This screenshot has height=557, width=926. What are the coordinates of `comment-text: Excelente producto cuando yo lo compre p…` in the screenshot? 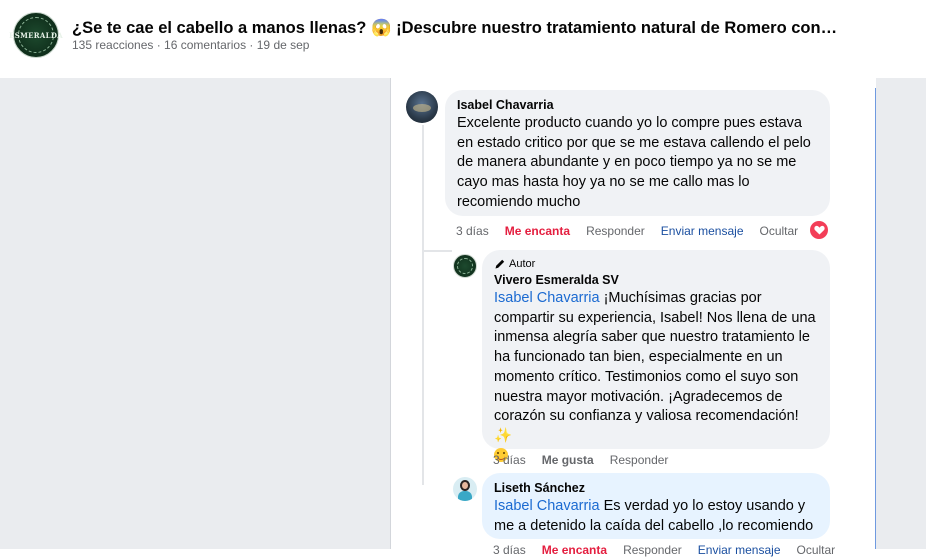 It's located at (634, 162).